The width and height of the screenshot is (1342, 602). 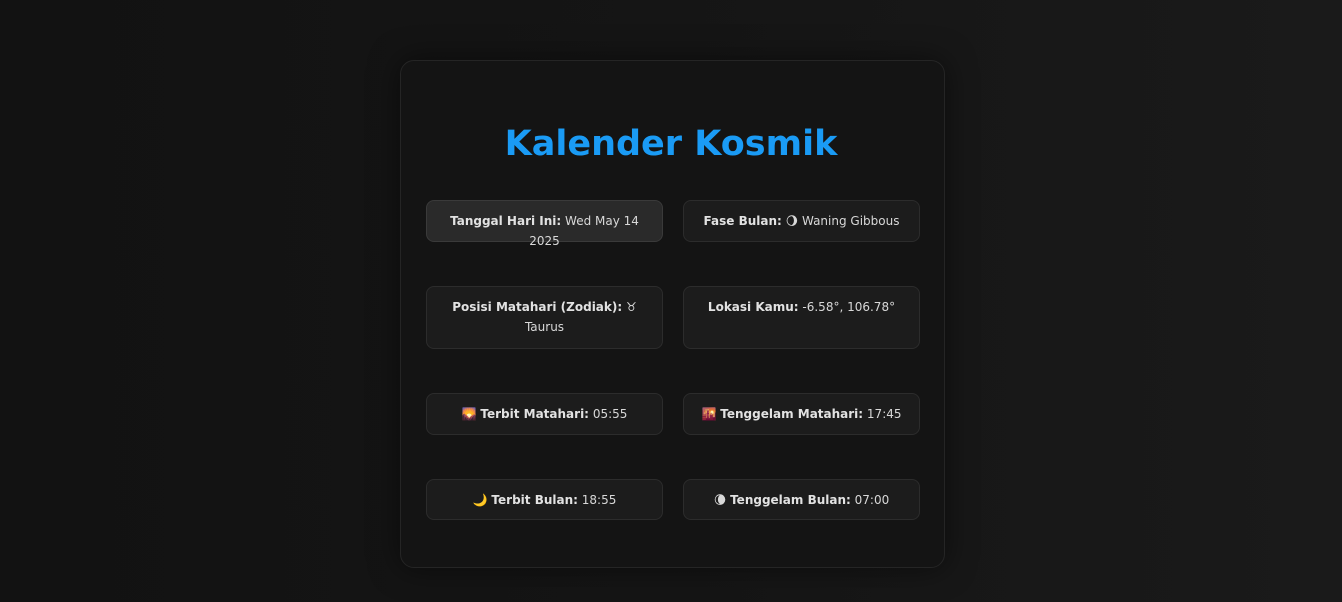 I want to click on location-value: -6.58°, 106.78°, so click(x=849, y=307).